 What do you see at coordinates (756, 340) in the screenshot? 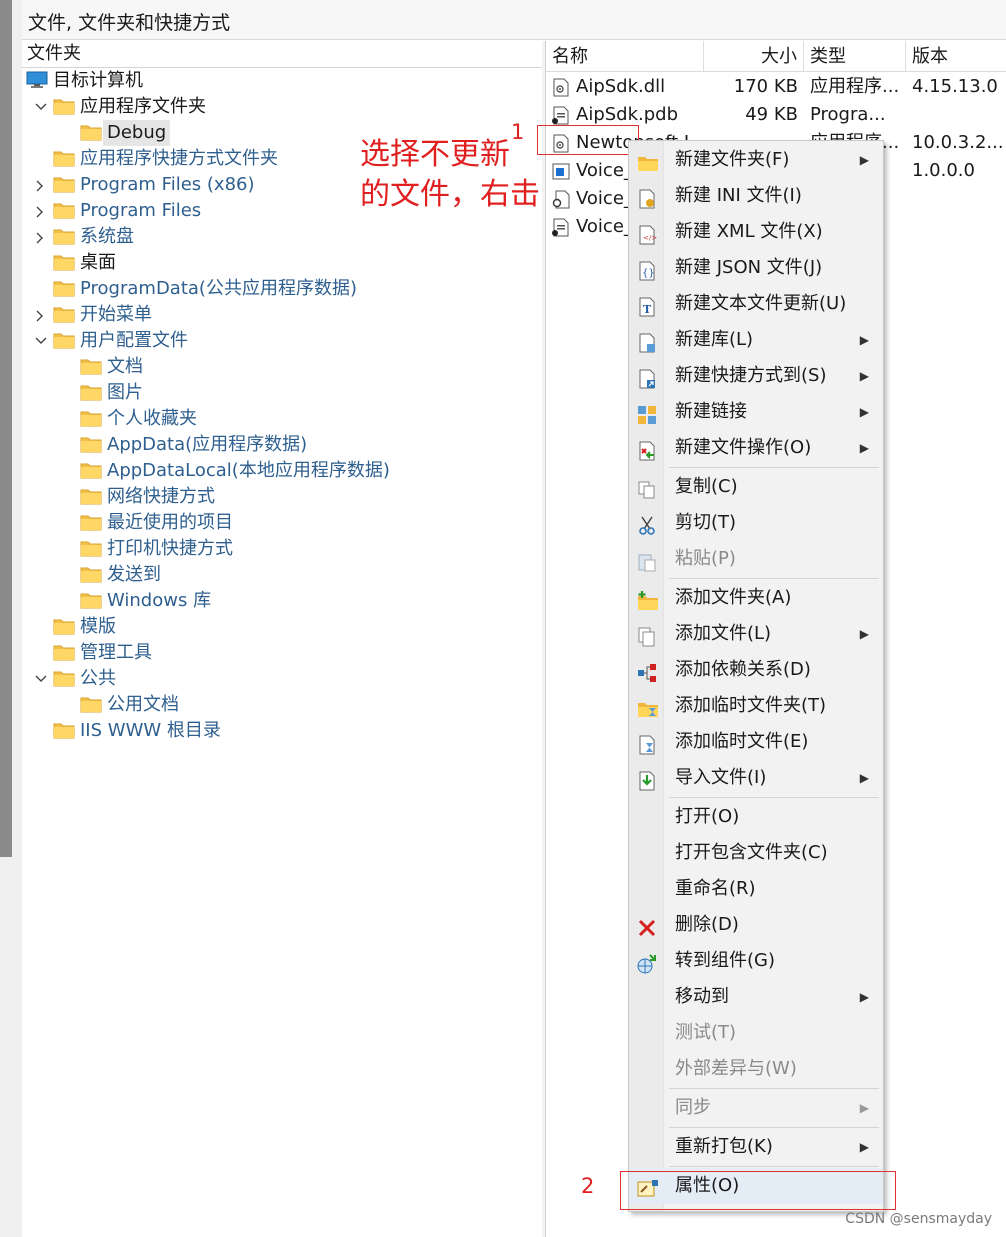
I see `context-menu-item: 新建库(L) ▶` at bounding box center [756, 340].